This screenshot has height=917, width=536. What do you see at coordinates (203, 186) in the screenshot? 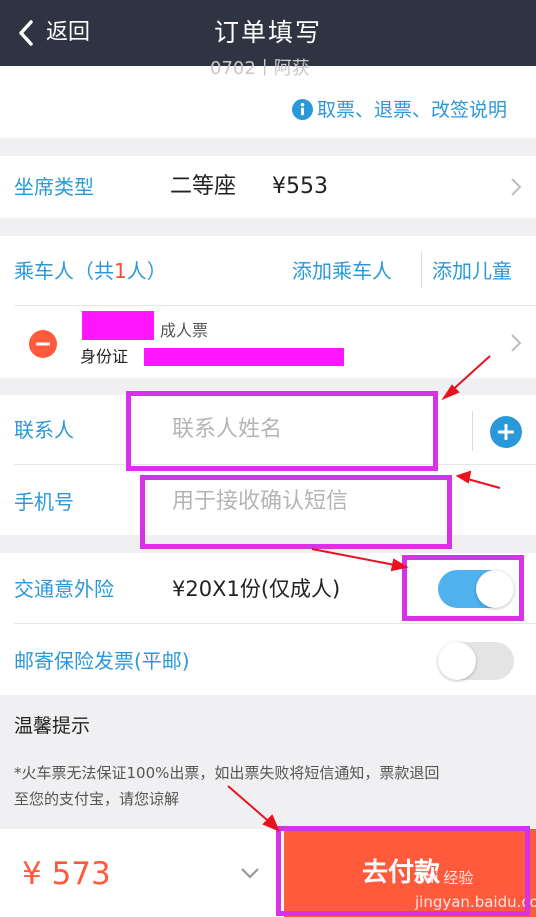
I see `seat-type-value: 二等座` at bounding box center [203, 186].